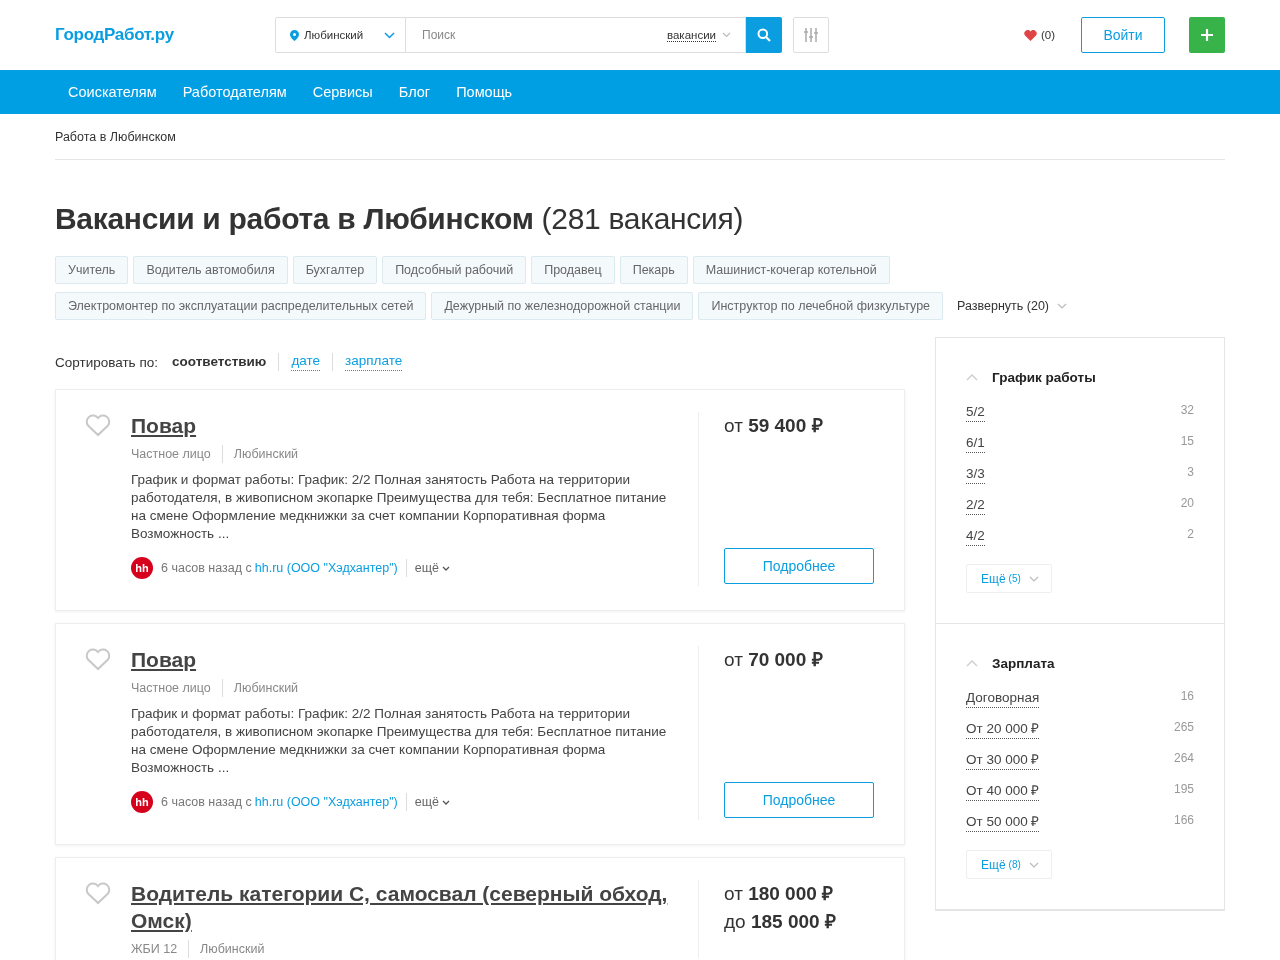  I want to click on tag-chip: Дежурный по железнодорожной станции, so click(562, 306).